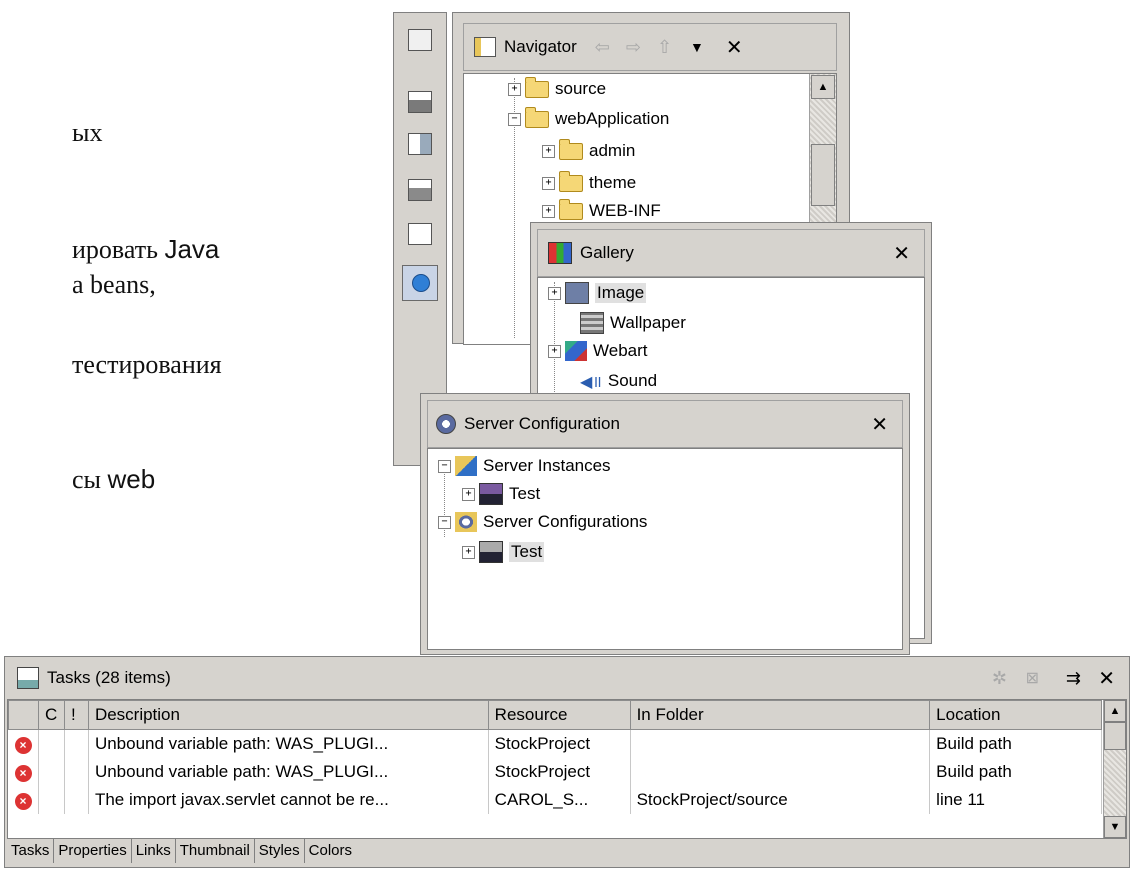 This screenshot has width=1136, height=874. I want to click on column-header-priority: !, so click(76, 715).